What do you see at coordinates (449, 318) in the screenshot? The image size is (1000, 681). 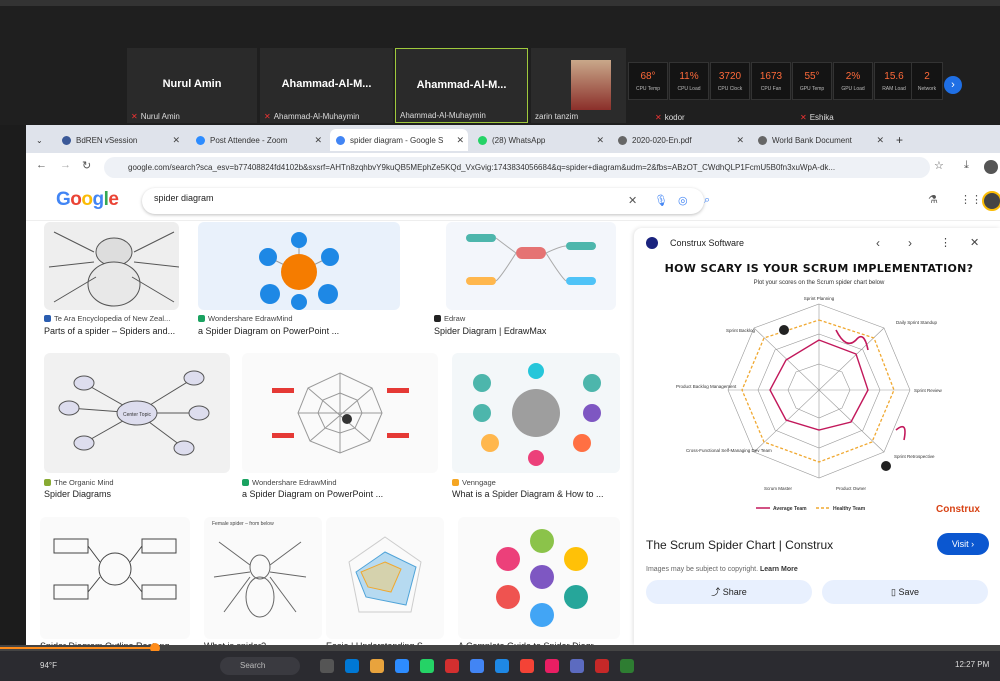 I see `result-source: Edraw` at bounding box center [449, 318].